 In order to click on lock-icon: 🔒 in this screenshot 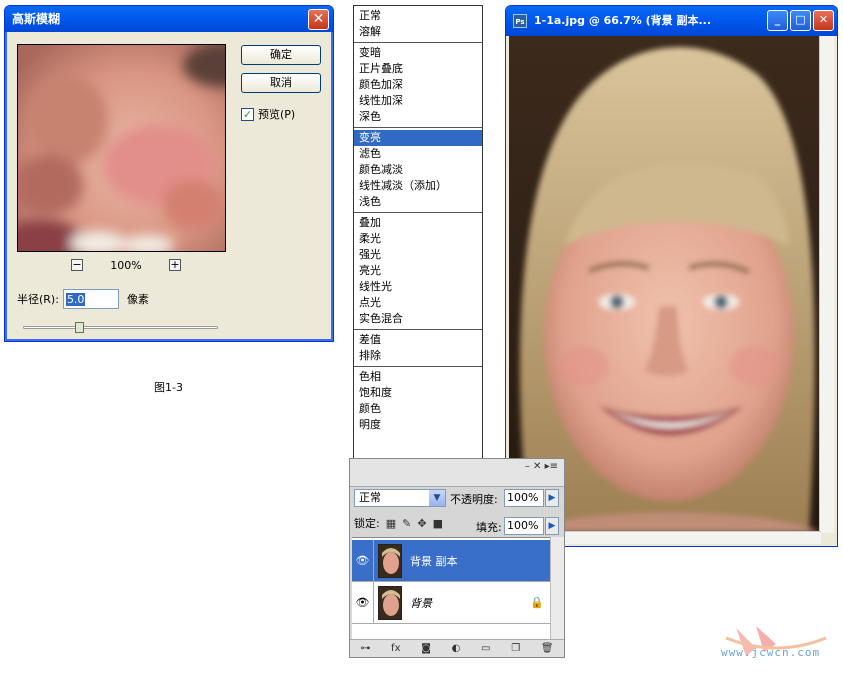, I will do `click(537, 602)`.